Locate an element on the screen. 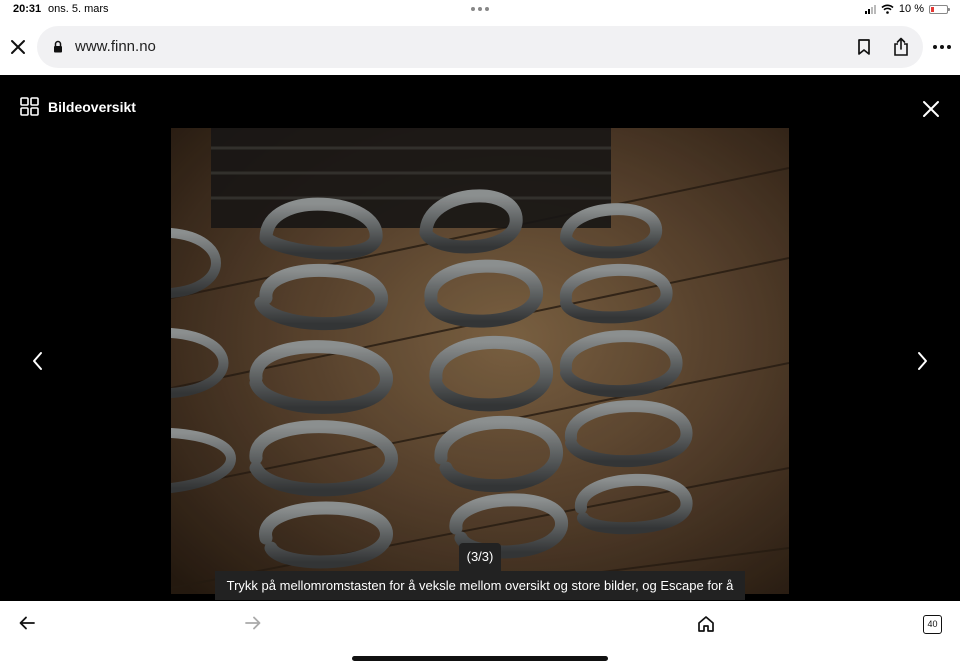  address-bar: www.finn.no is located at coordinates (480, 47).